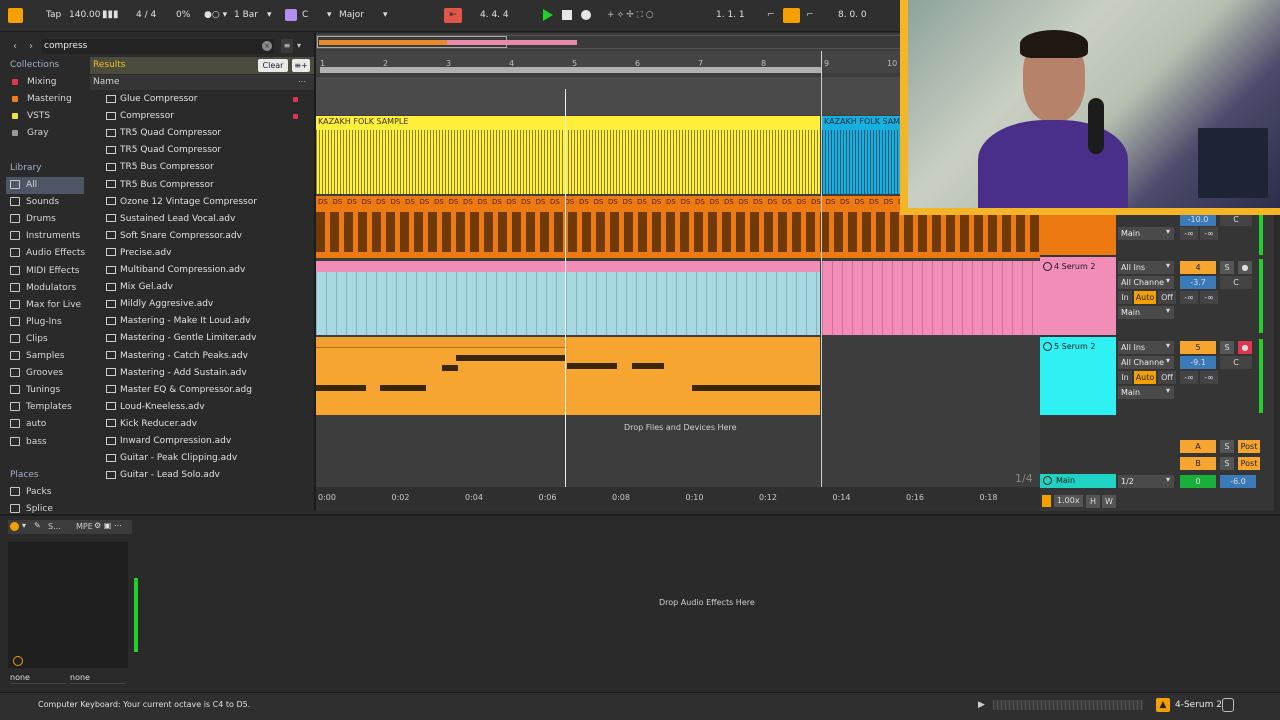  I want to click on main-fold-icon, so click(1047, 480).